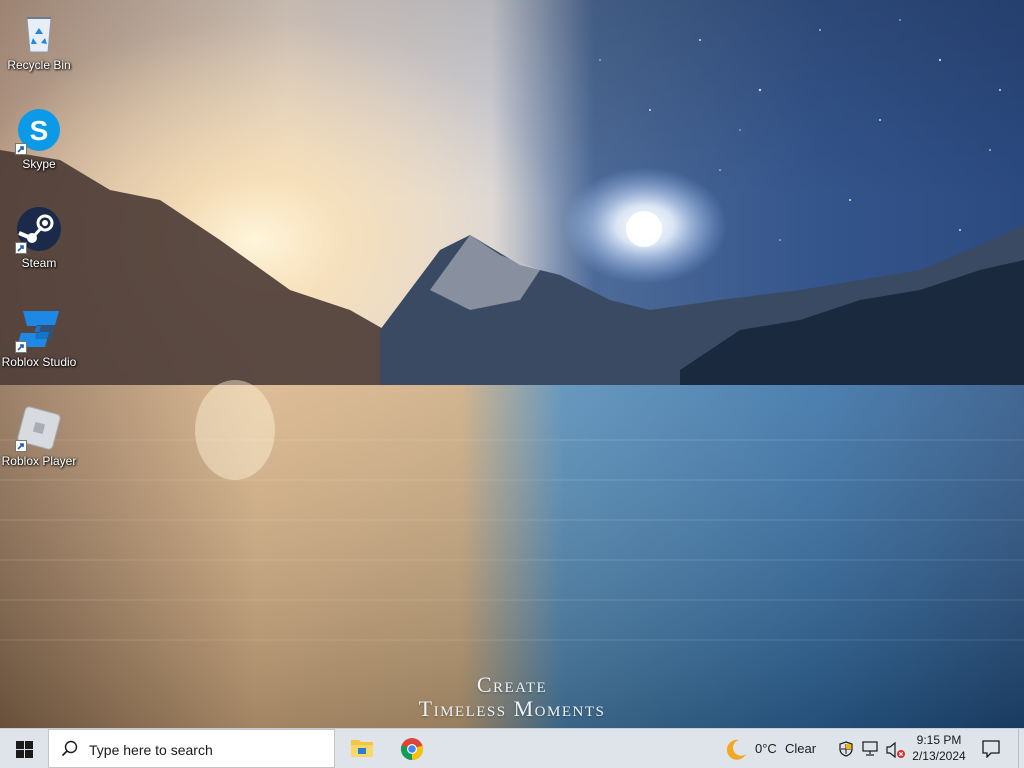 This screenshot has height=768, width=1024. I want to click on taskbar-search-box, so click(191, 748).